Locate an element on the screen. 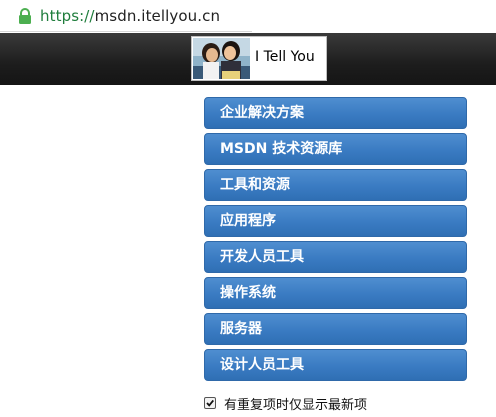 Image resolution: width=496 pixels, height=417 pixels. address-bar: https://msdn.itellyou.cn is located at coordinates (248, 16).